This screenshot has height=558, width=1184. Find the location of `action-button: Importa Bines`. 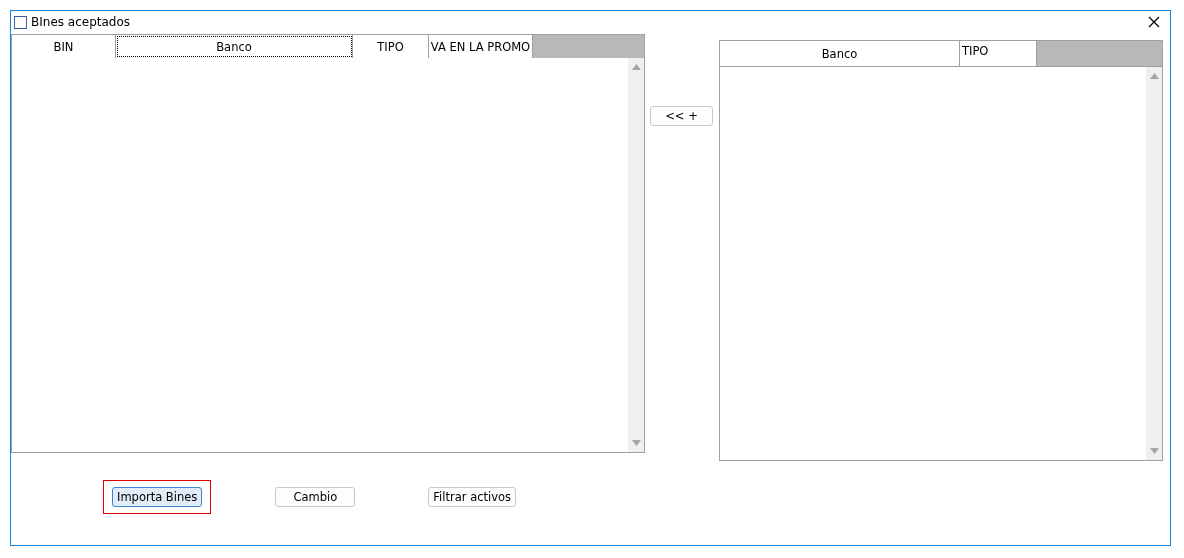

action-button: Importa Bines is located at coordinates (157, 497).